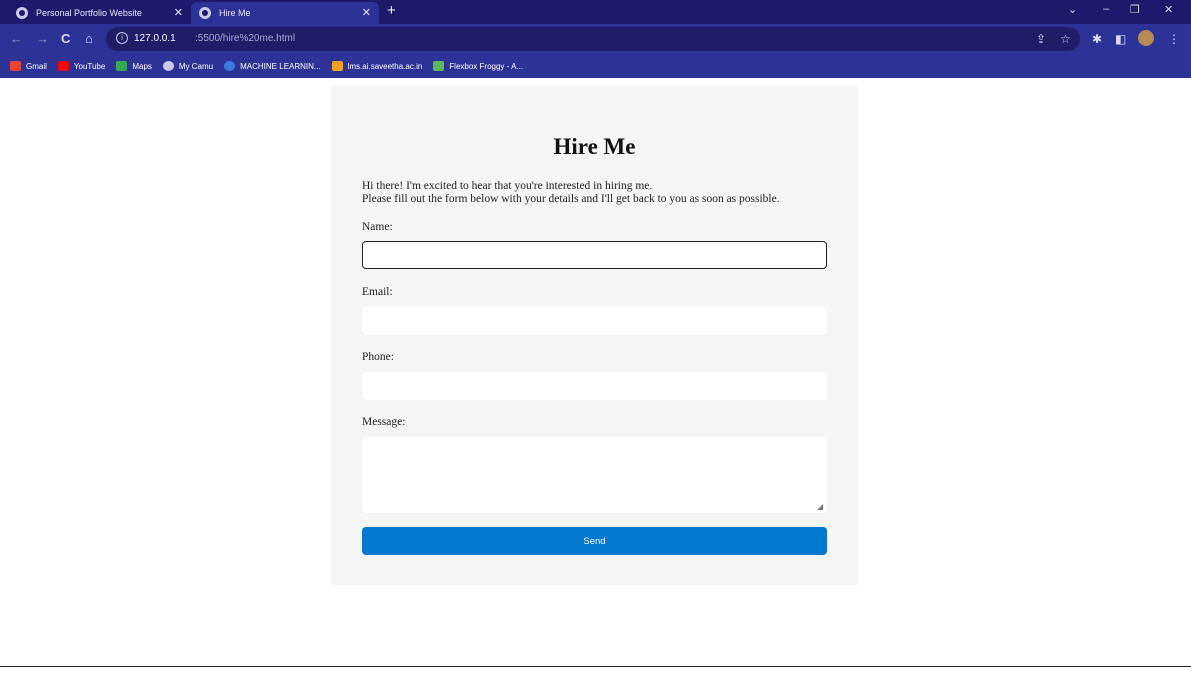 Image resolution: width=1191 pixels, height=673 pixels. Describe the element at coordinates (122, 38) in the screenshot. I see `site-info-icon: i` at that location.